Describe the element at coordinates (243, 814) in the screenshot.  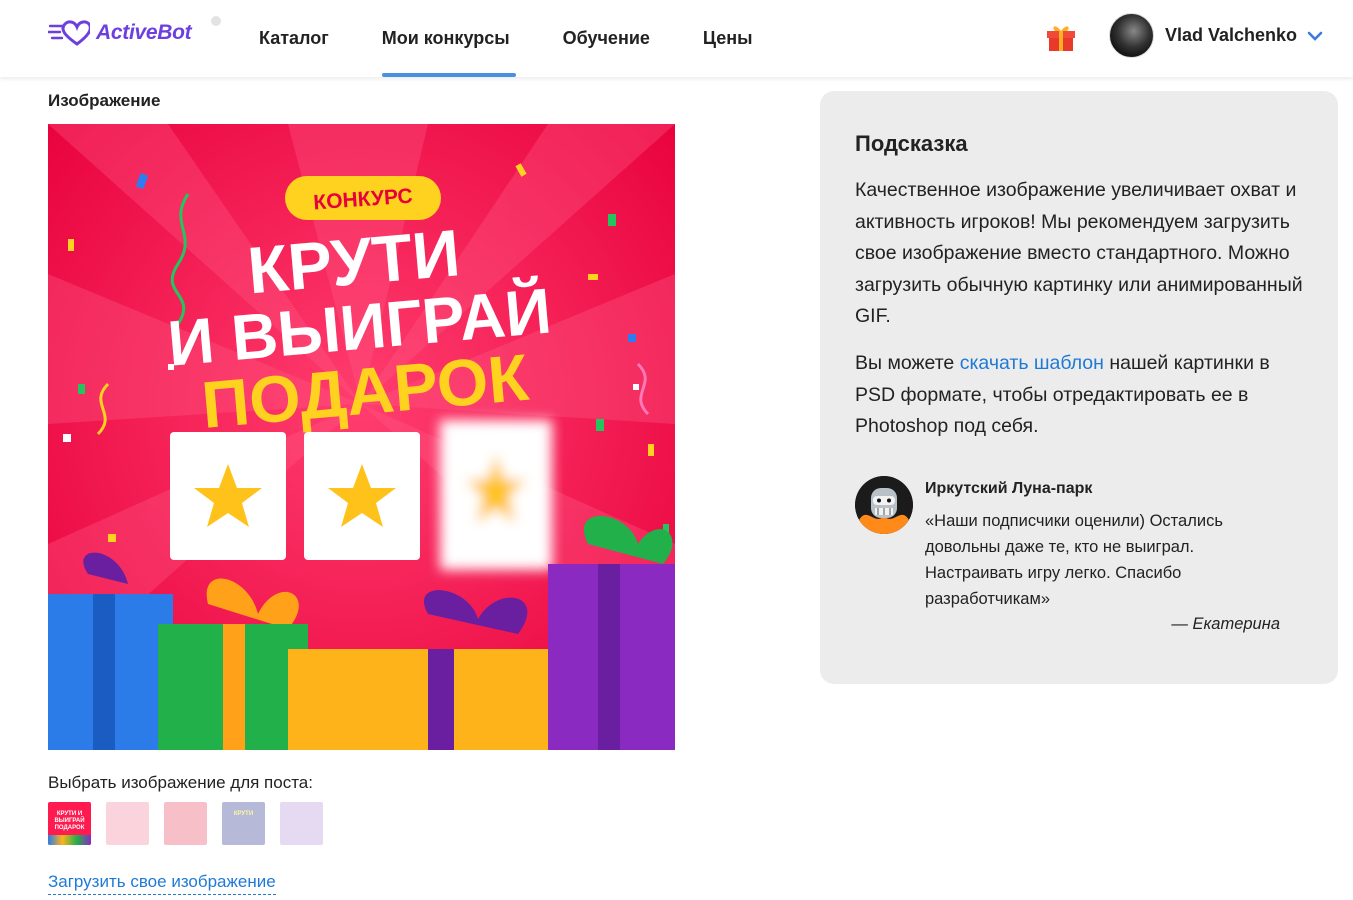
I see `thumbnail-text: КРУТИ` at that location.